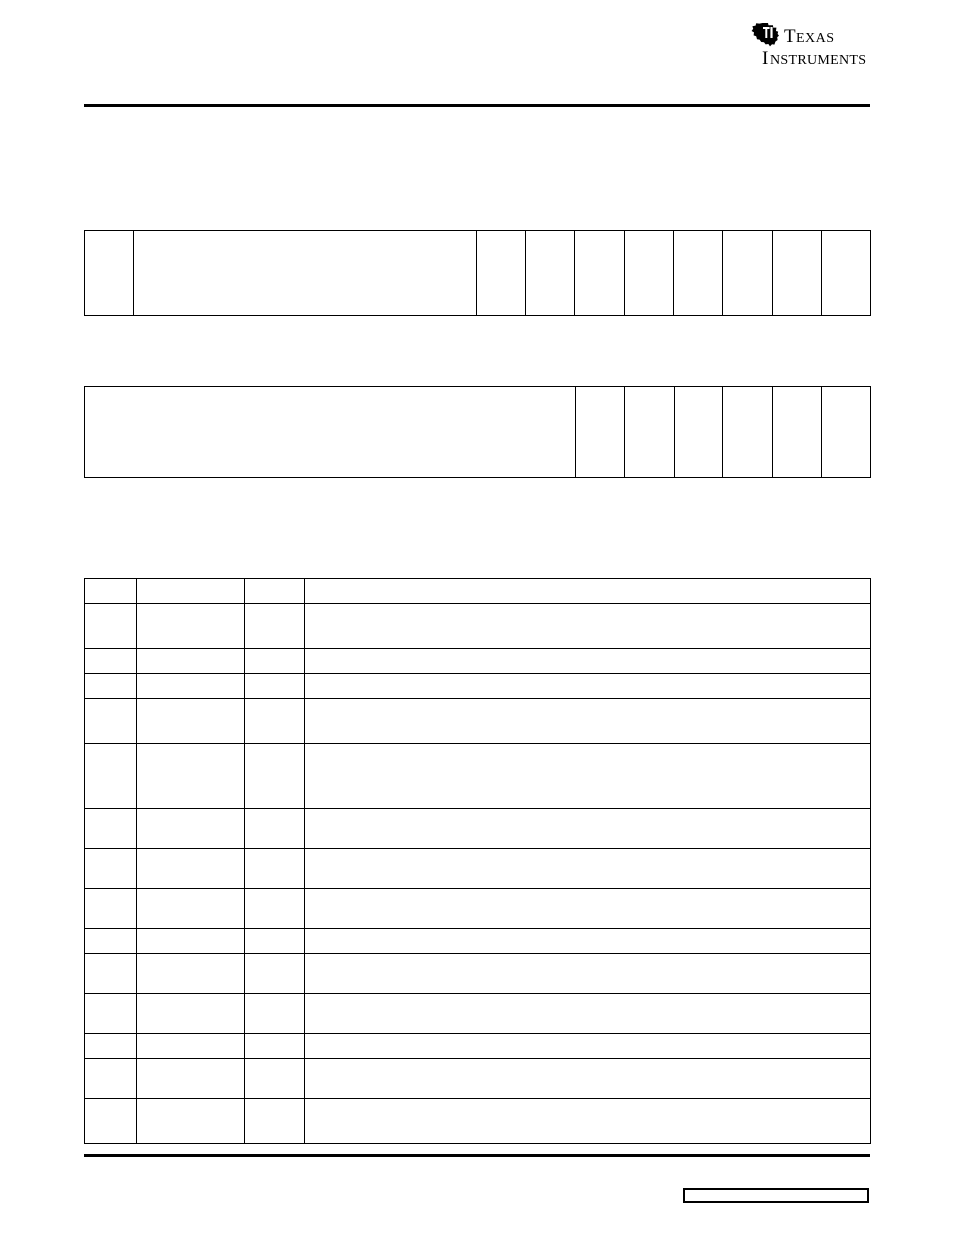 The width and height of the screenshot is (954, 1235). Describe the element at coordinates (810, 49) in the screenshot. I see `texas-instruments-logo: T EXAS I NSTRUMENTS` at that location.